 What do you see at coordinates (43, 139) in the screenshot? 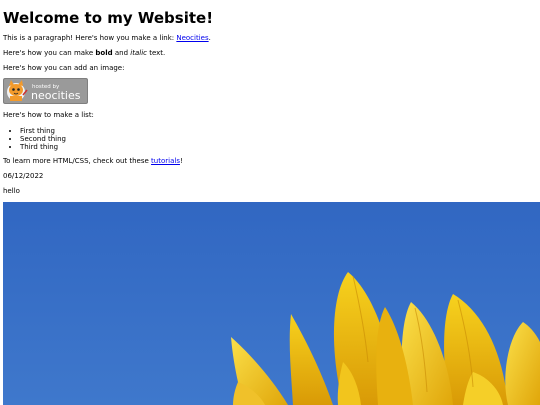
I see `list-item: Second thing` at bounding box center [43, 139].